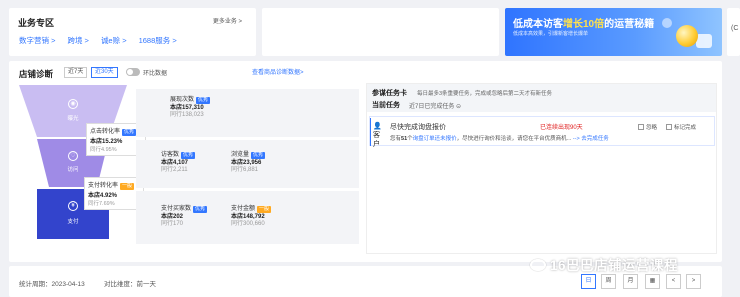 Image resolution: width=740 pixels, height=297 pixels. Describe the element at coordinates (485, 94) in the screenshot. I see `task-card-subtitle: 每日最多3条重要任务，完成或忽略后第二天才有新任务` at that location.